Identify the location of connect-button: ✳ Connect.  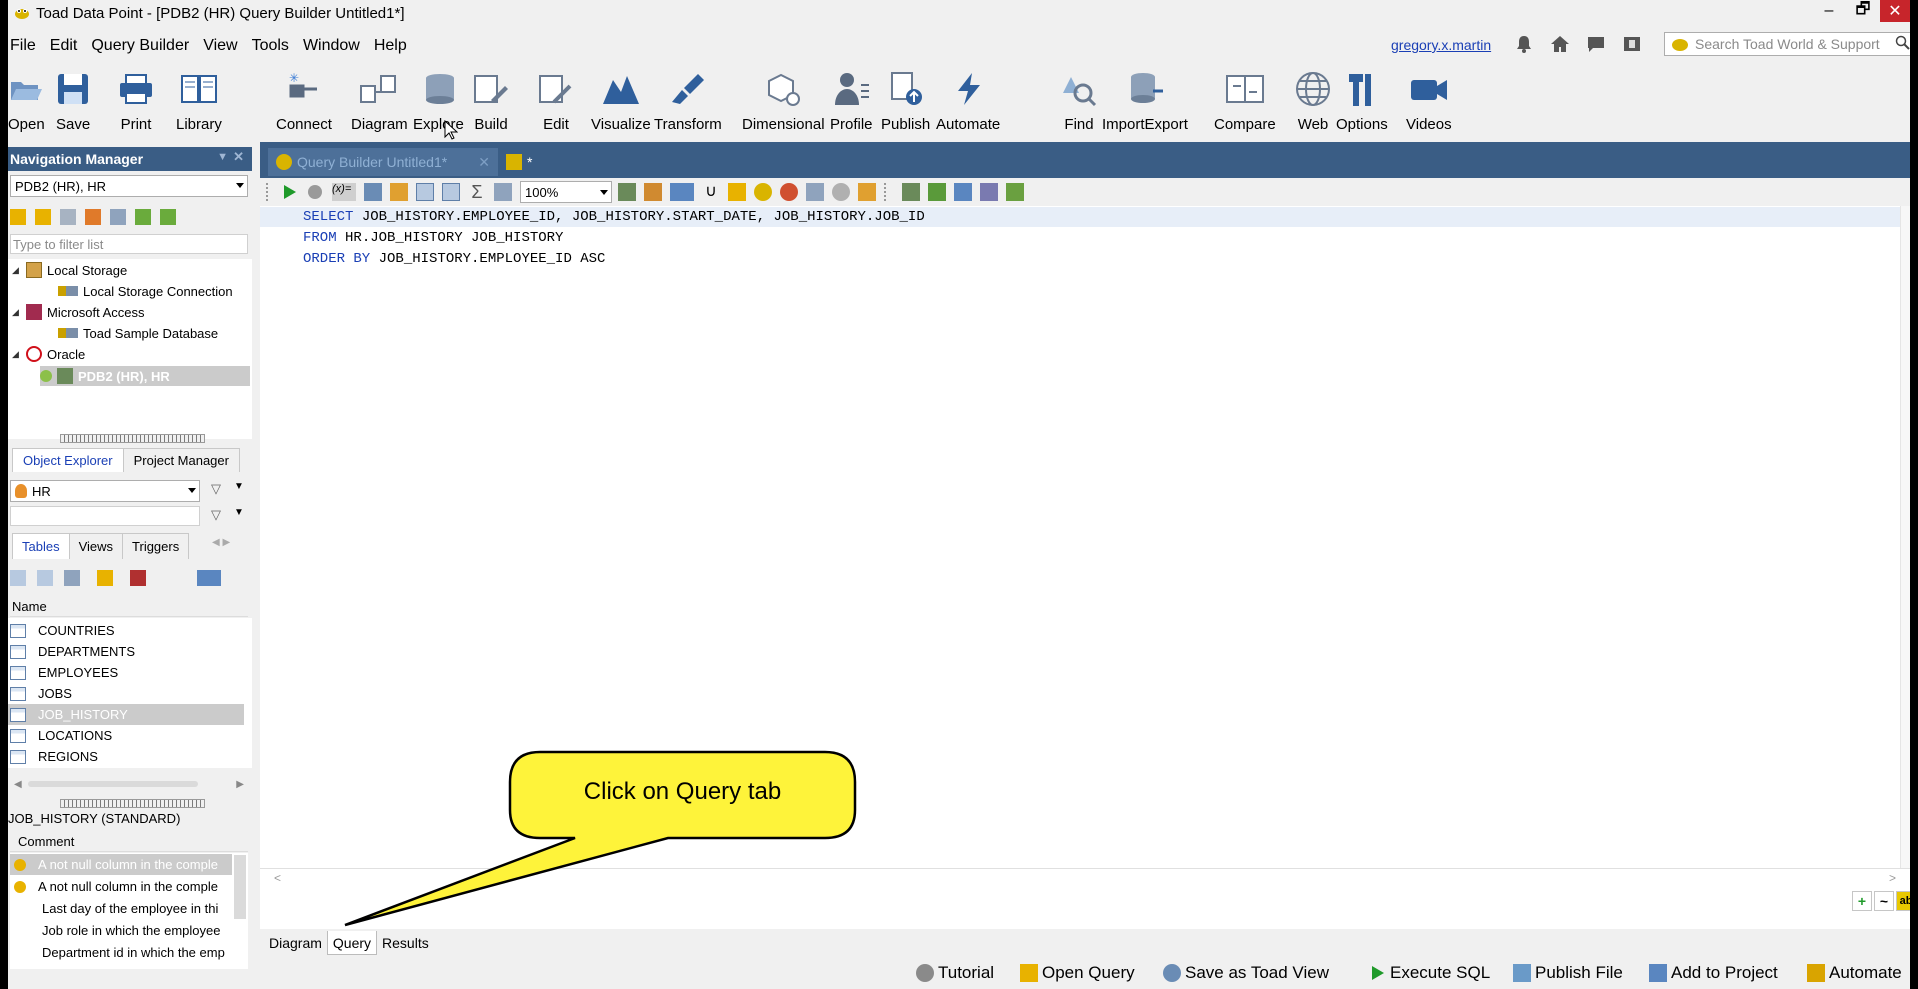
(304, 98).